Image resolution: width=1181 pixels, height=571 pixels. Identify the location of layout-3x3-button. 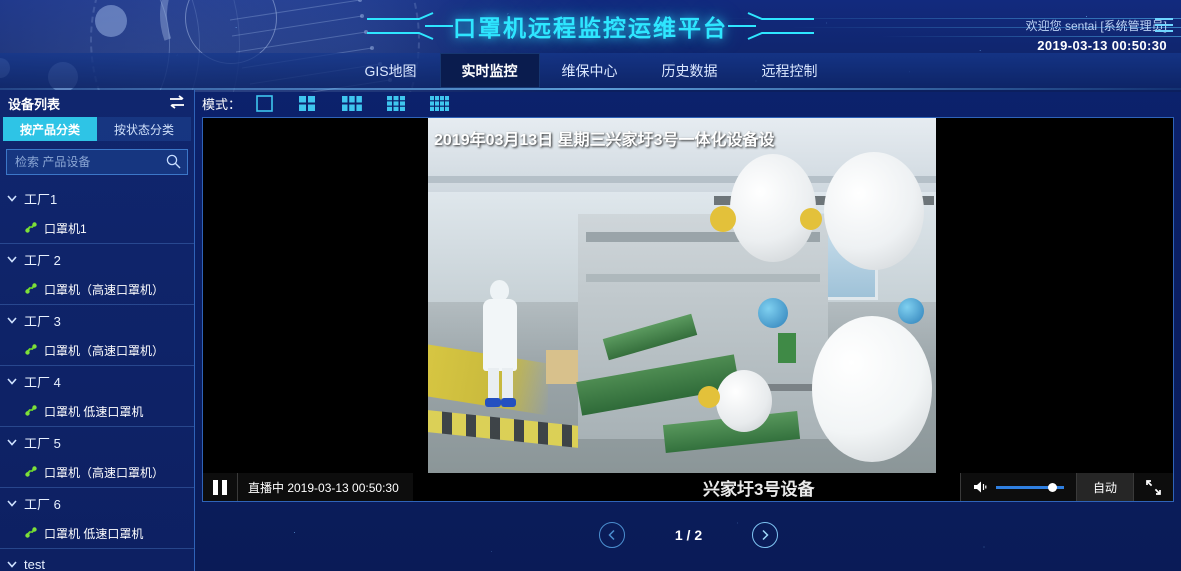
(396, 103).